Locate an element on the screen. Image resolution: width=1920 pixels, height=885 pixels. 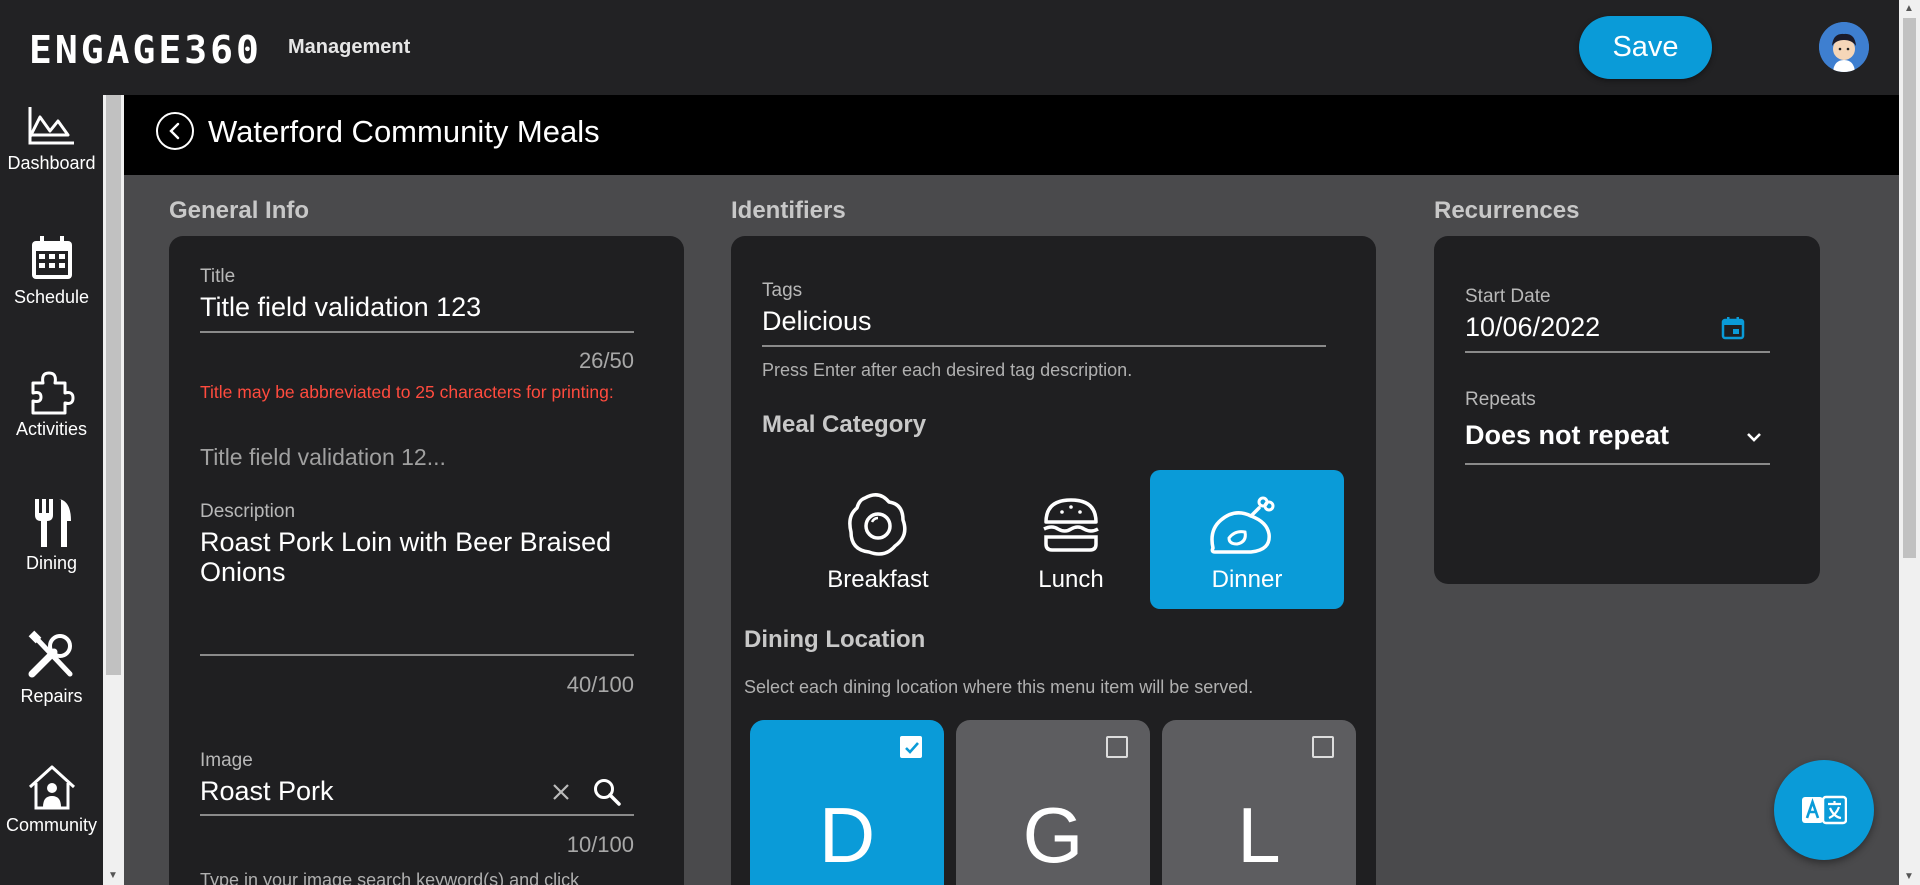
chevron-down-icon is located at coordinates (1754, 439).